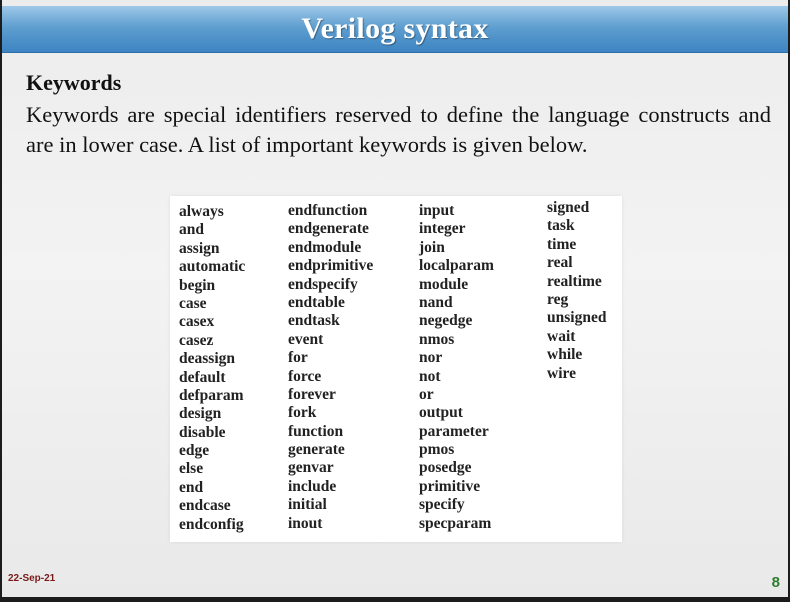  I want to click on keyword-item: nmos, so click(437, 339).